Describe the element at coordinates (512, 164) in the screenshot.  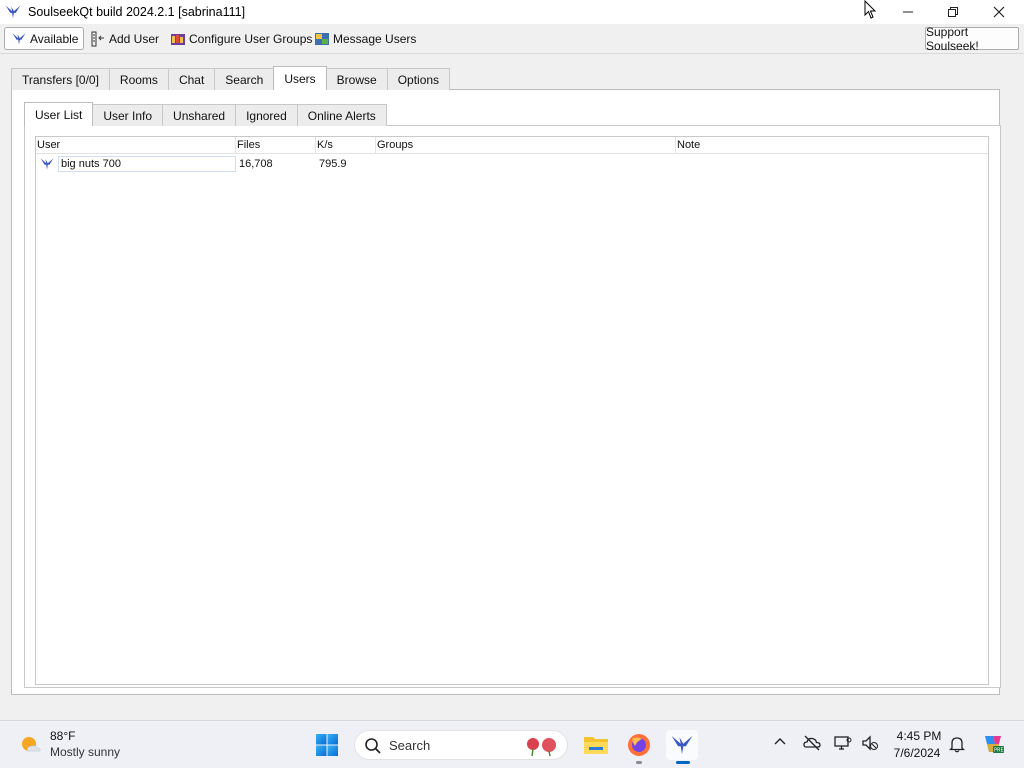
I see `table-row: big nuts 700 16,708 795.9` at that location.